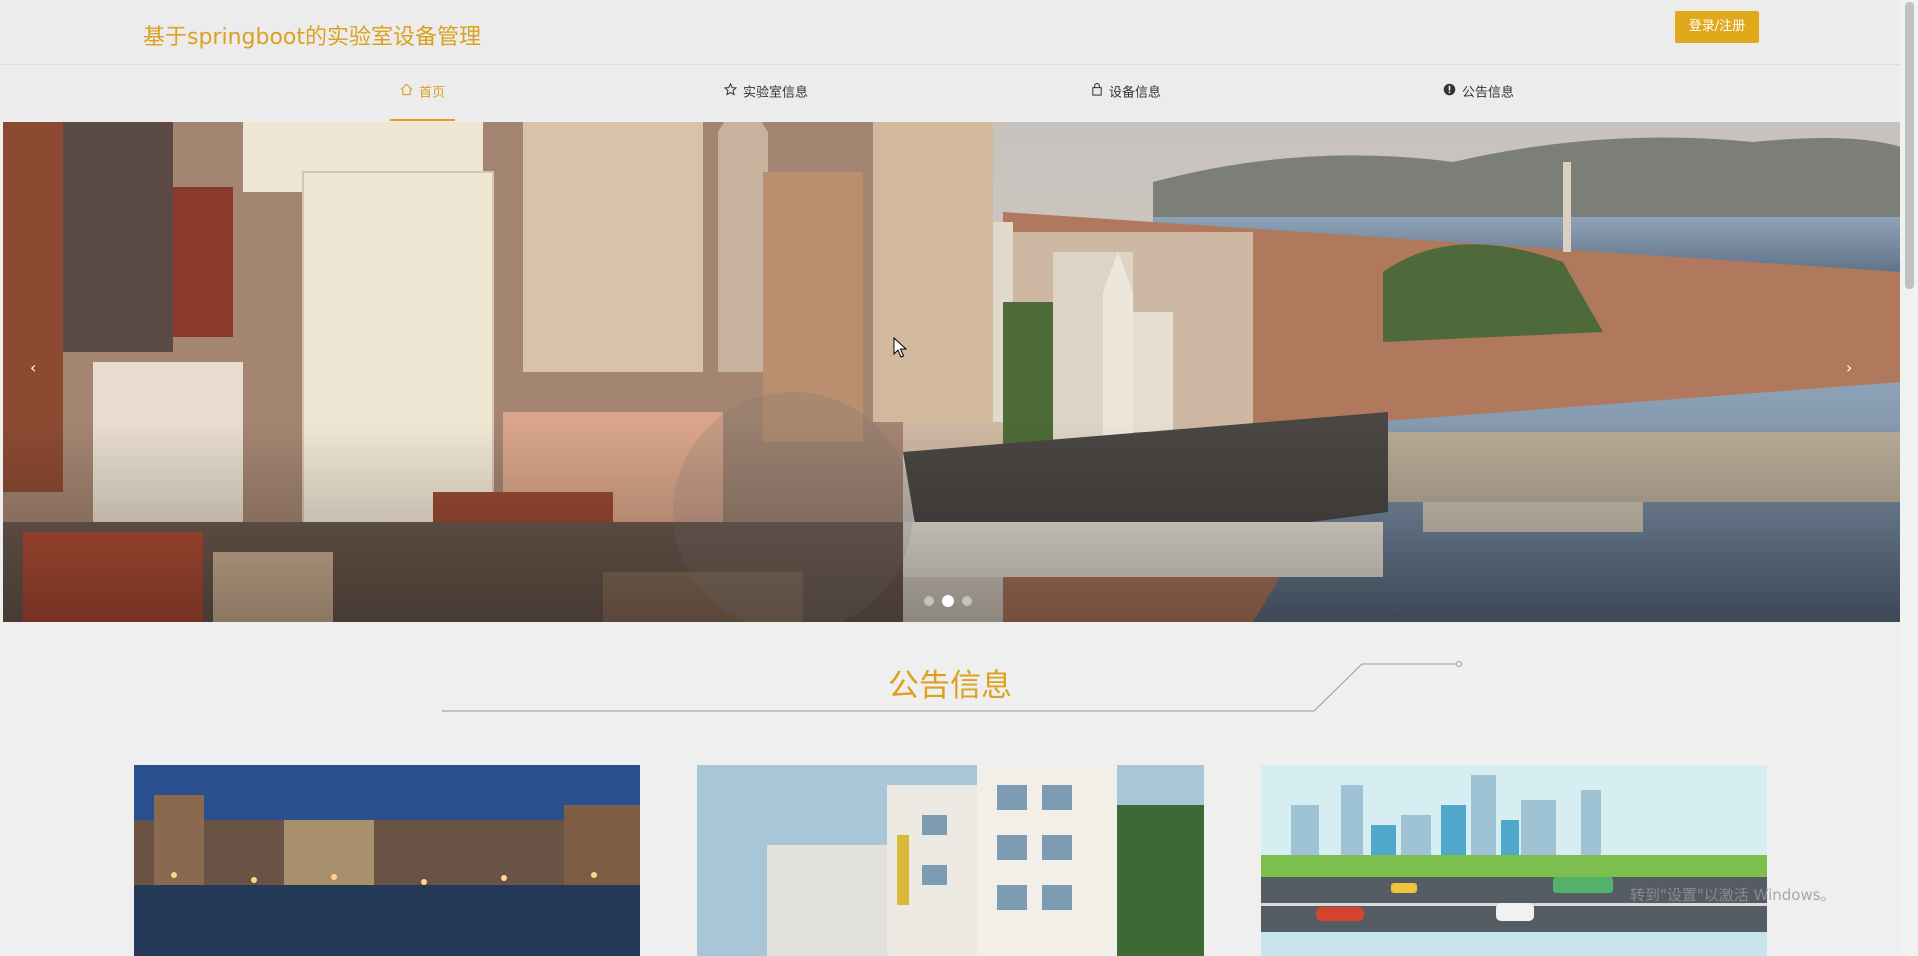  I want to click on nav-item-announcements: 公告信息, so click(1478, 93).